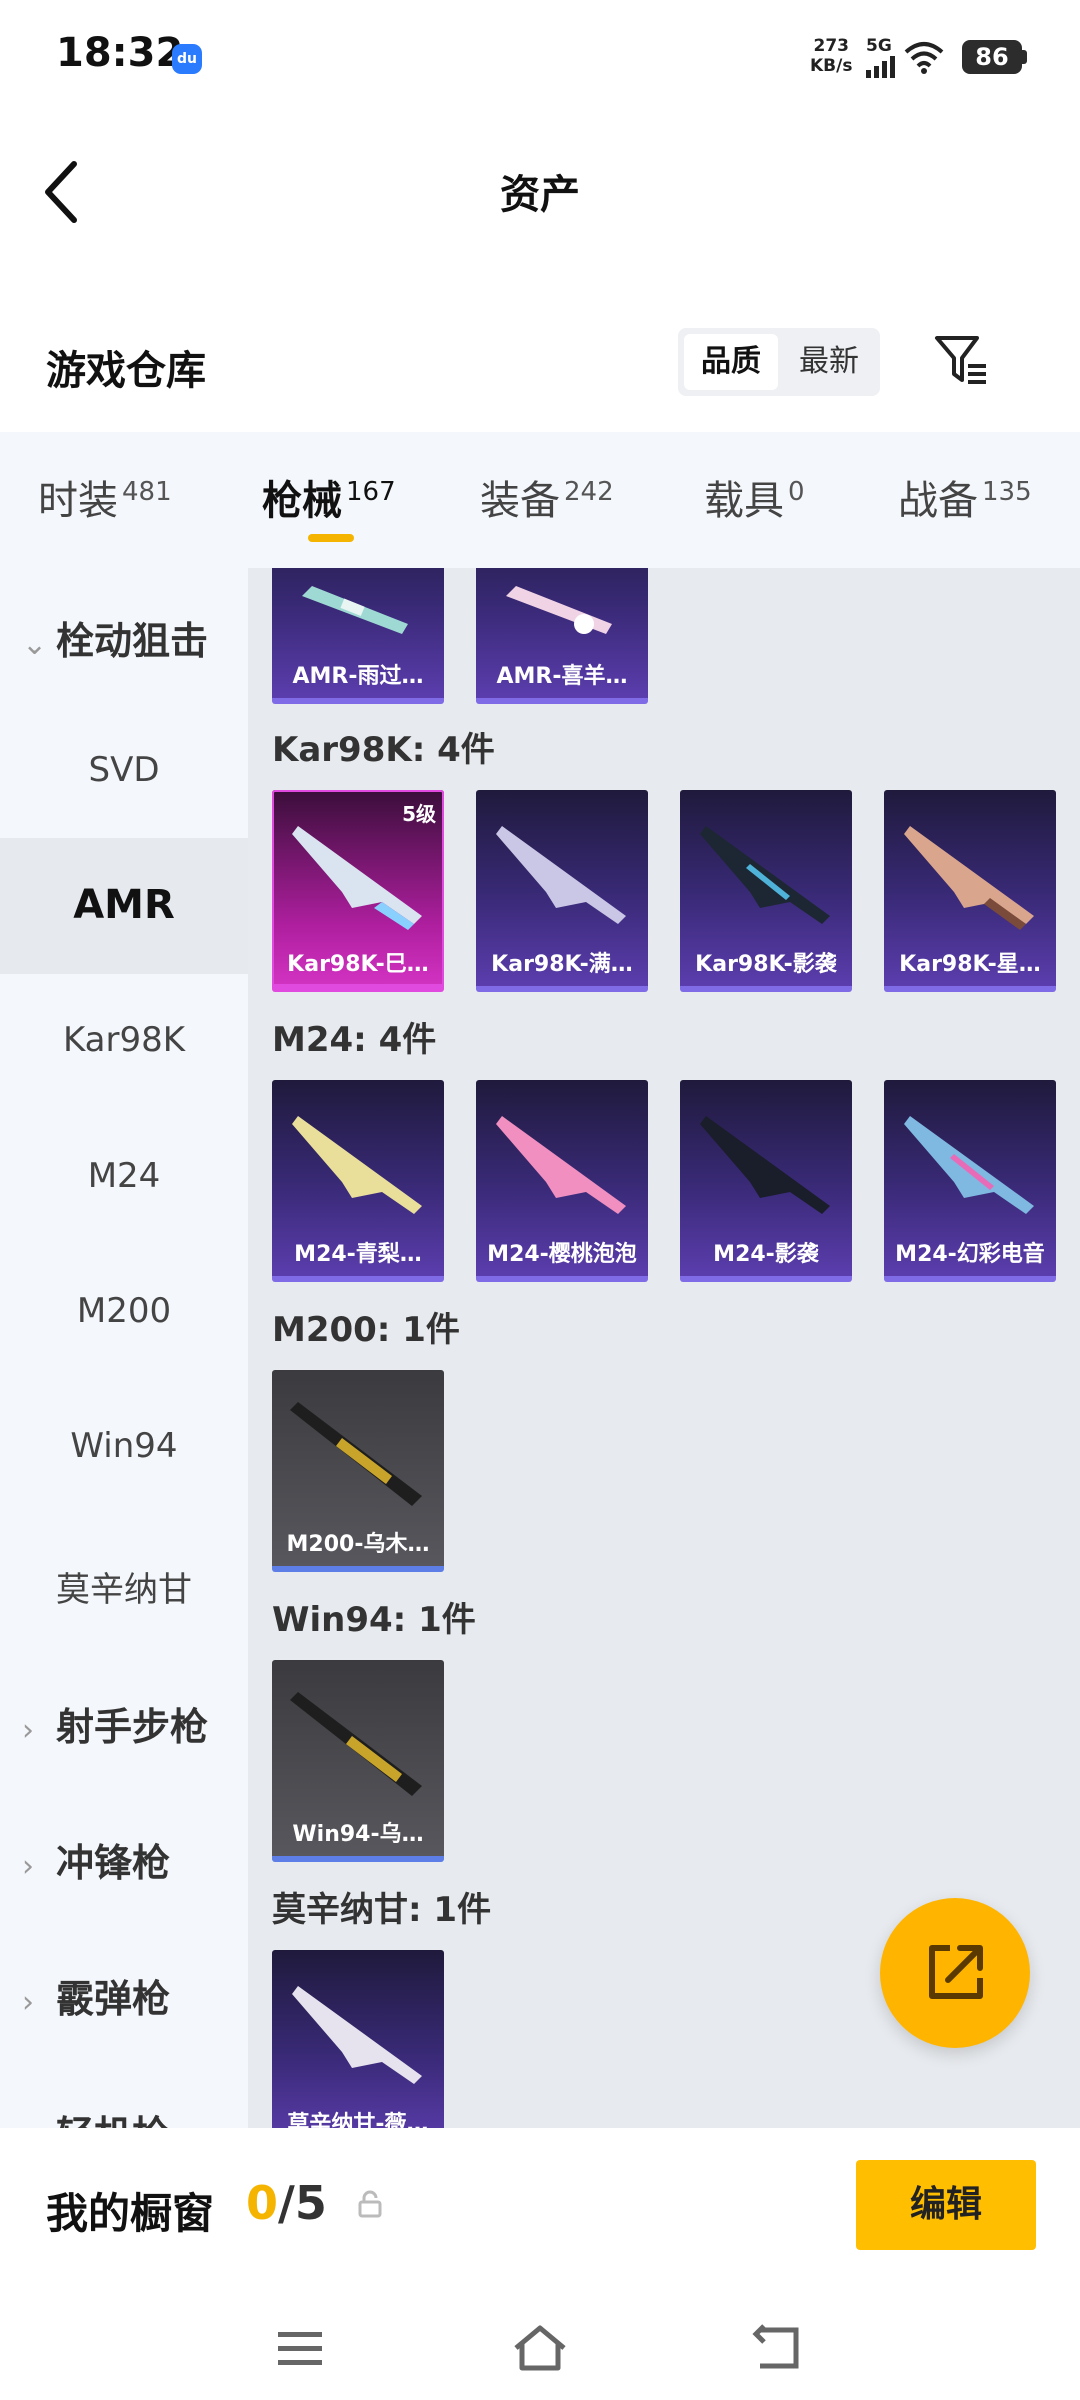  Describe the element at coordinates (113, 1863) in the screenshot. I see `sidebar-group-label: 冲锋枪` at that location.